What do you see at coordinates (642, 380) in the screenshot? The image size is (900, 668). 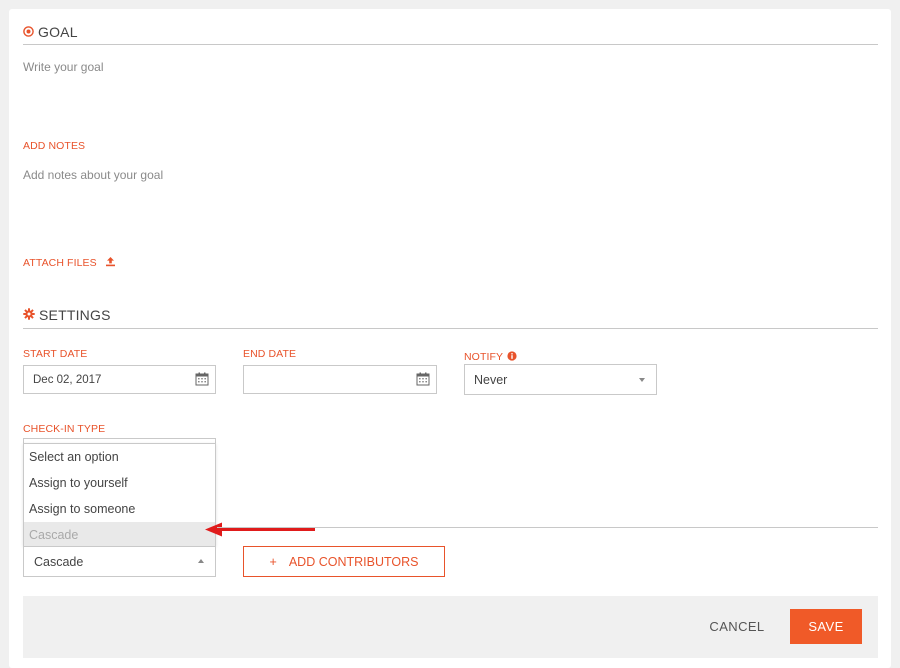 I see `chevron-down-icon` at bounding box center [642, 380].